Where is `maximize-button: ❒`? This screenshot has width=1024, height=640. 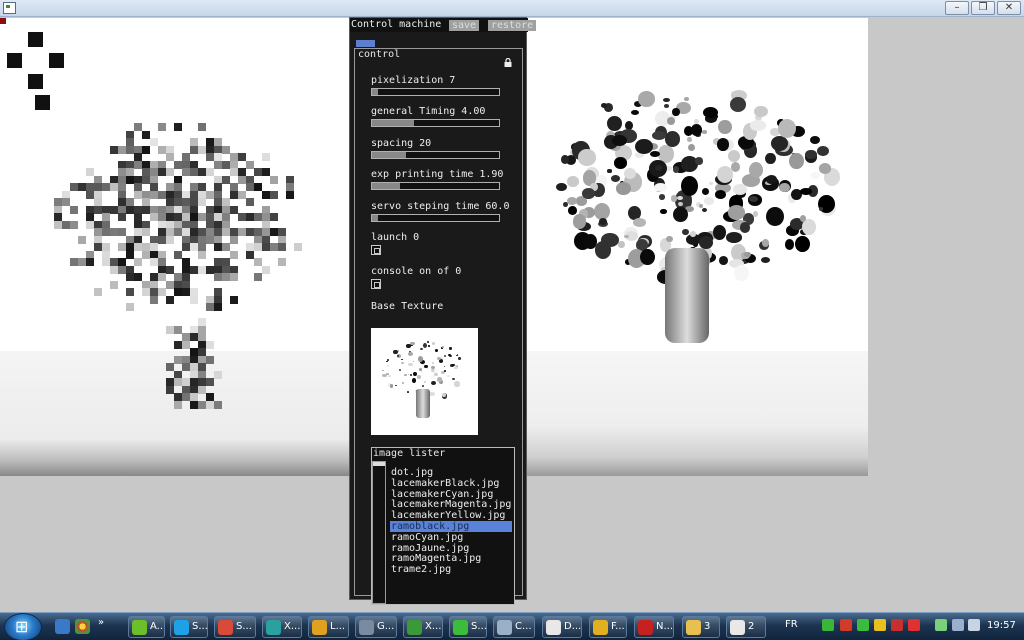 maximize-button: ❒ is located at coordinates (983, 8).